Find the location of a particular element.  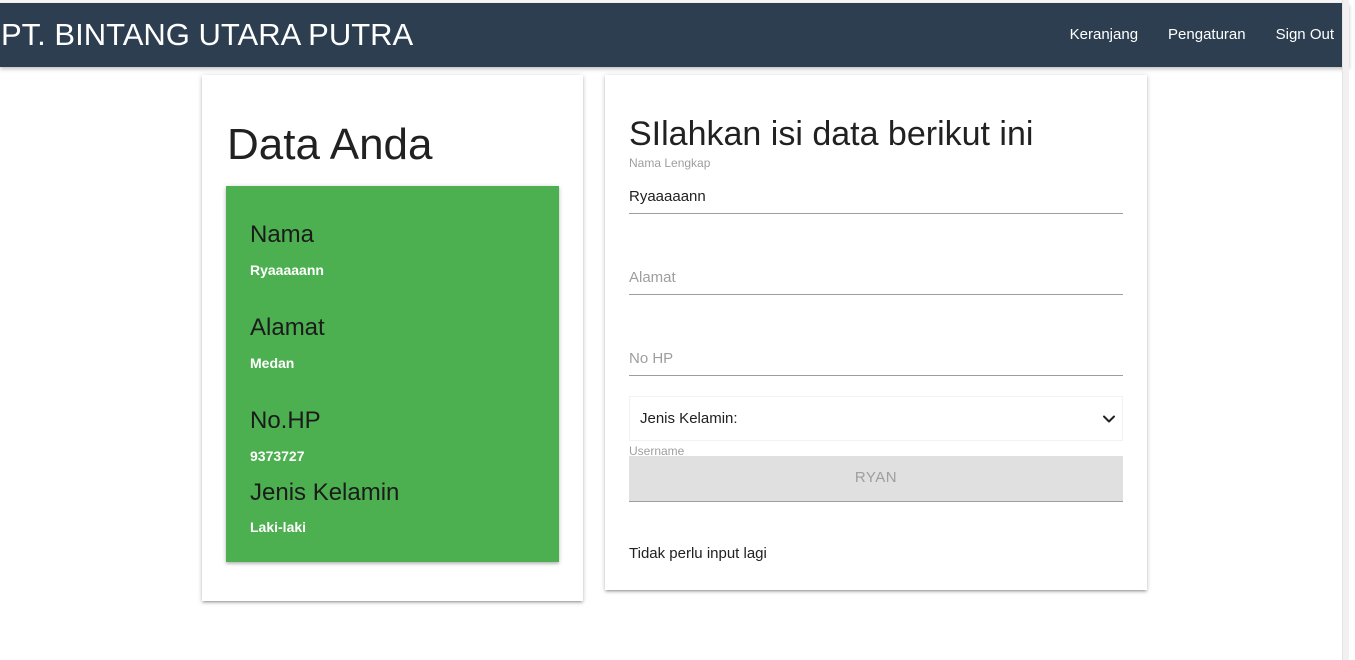

data-card-title: Data Anda is located at coordinates (330, 144).